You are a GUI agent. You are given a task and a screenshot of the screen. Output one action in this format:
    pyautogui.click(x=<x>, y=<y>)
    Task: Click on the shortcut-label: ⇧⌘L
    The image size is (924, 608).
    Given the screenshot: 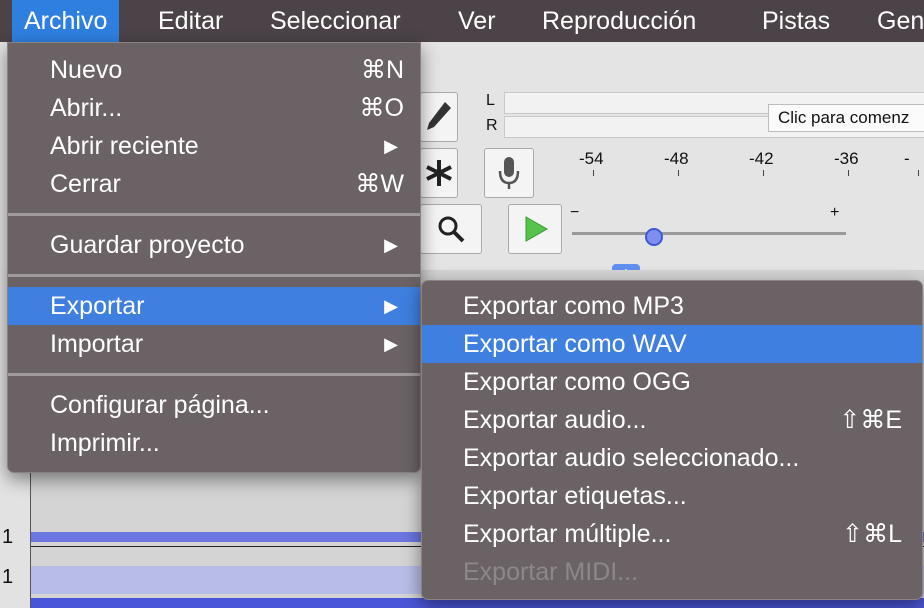 What is the action you would take?
    pyautogui.click(x=872, y=534)
    